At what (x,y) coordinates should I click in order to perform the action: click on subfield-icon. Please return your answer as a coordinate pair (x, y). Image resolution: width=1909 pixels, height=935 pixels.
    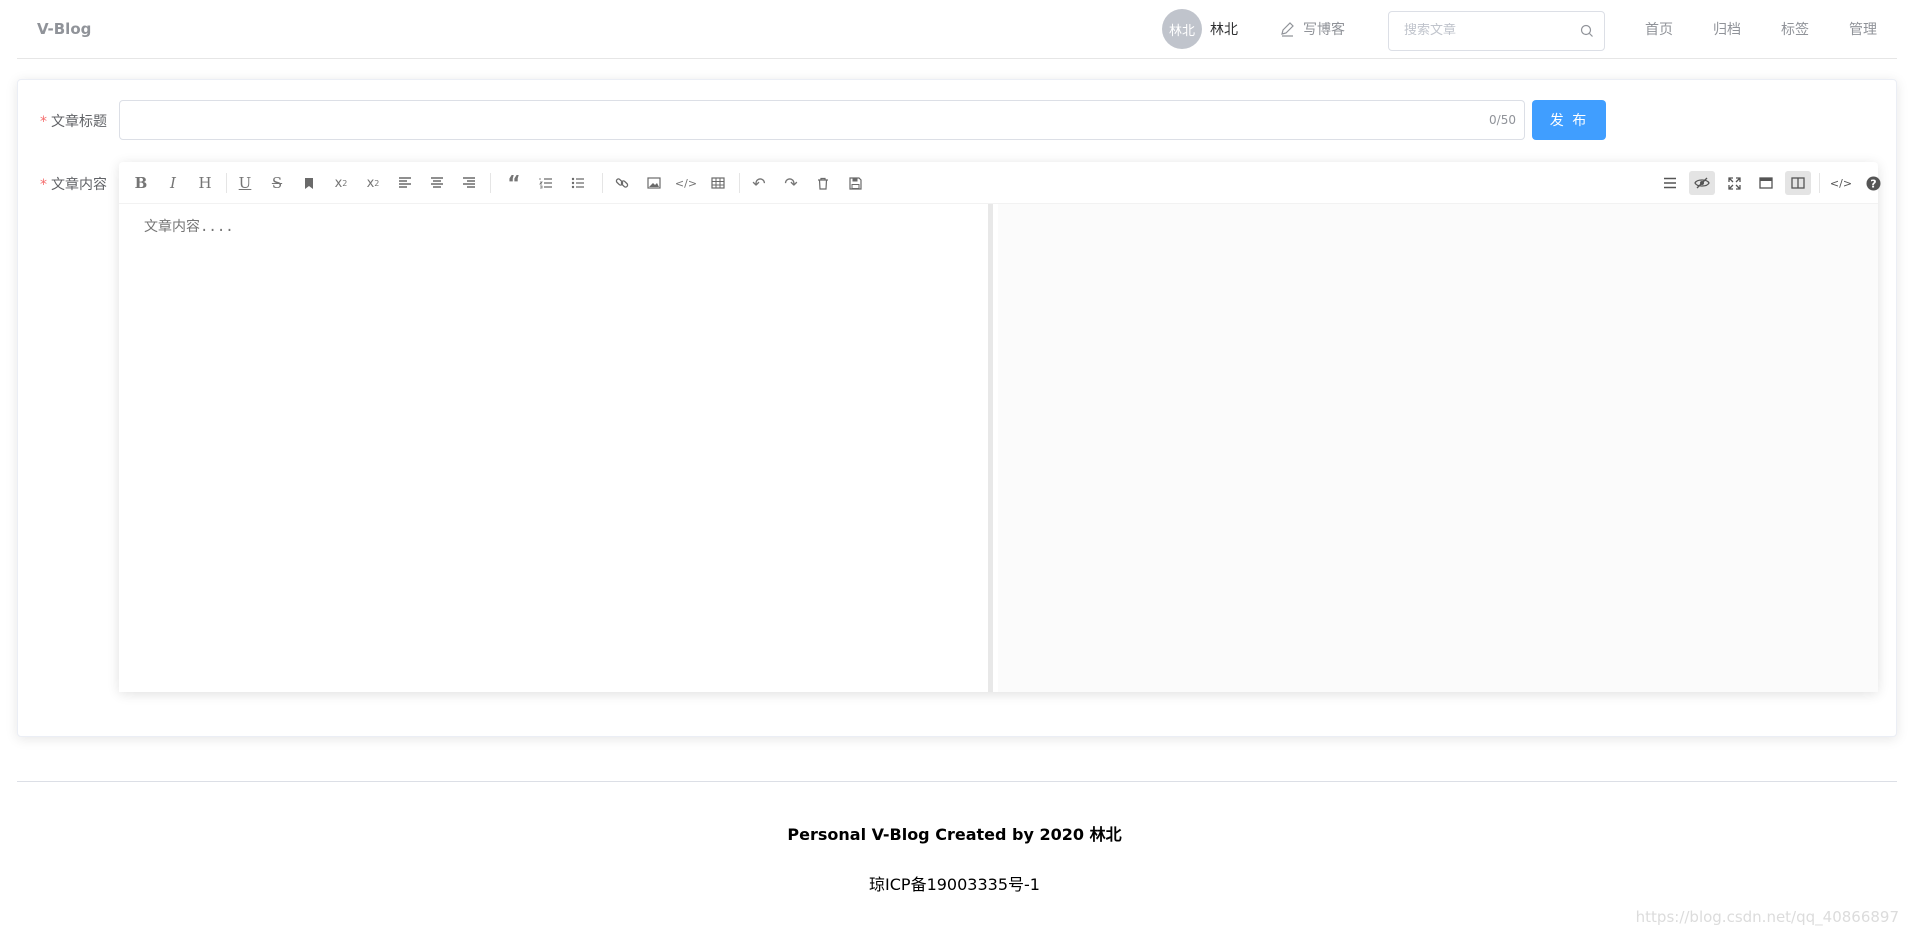
    Looking at the image, I should click on (1798, 183).